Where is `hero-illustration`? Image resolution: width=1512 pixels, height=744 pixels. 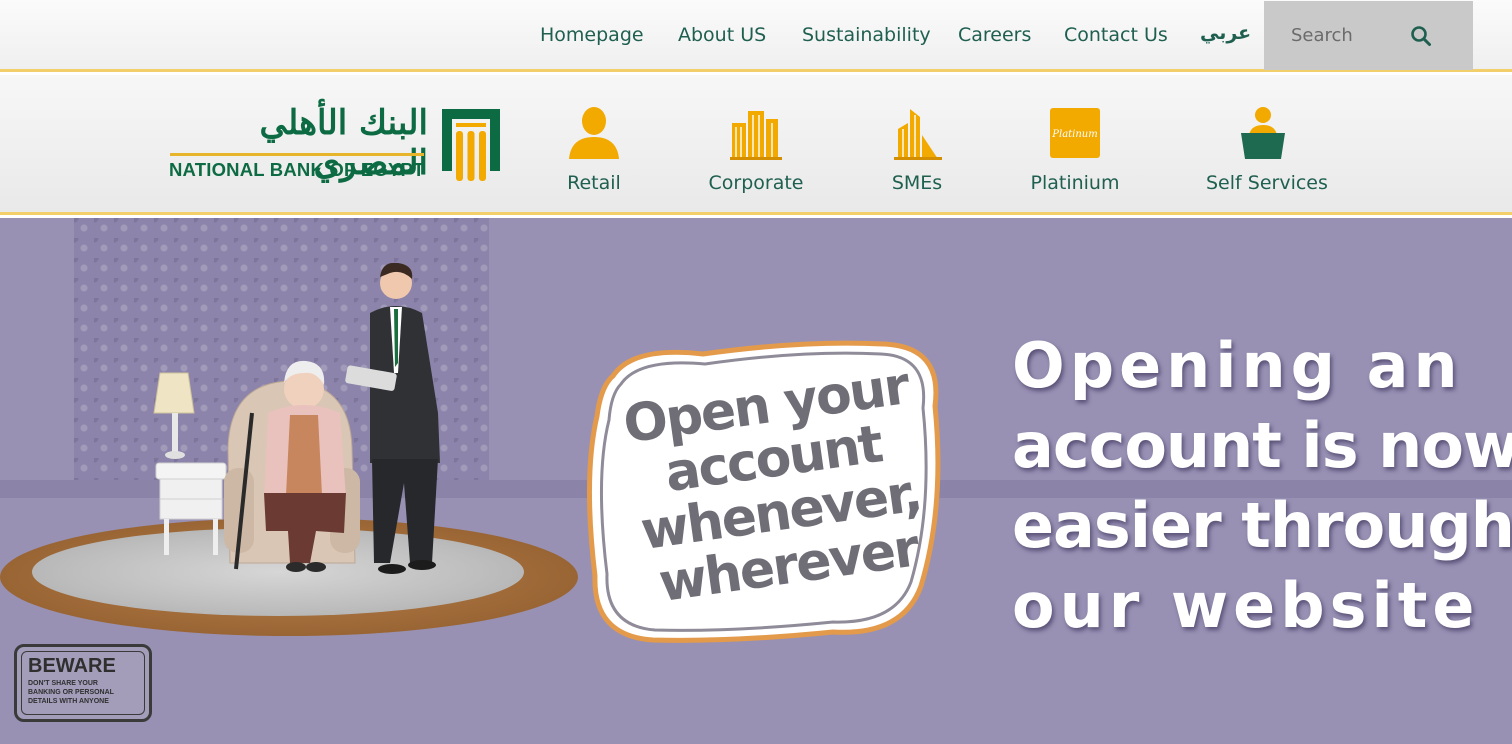 hero-illustration is located at coordinates (296, 418).